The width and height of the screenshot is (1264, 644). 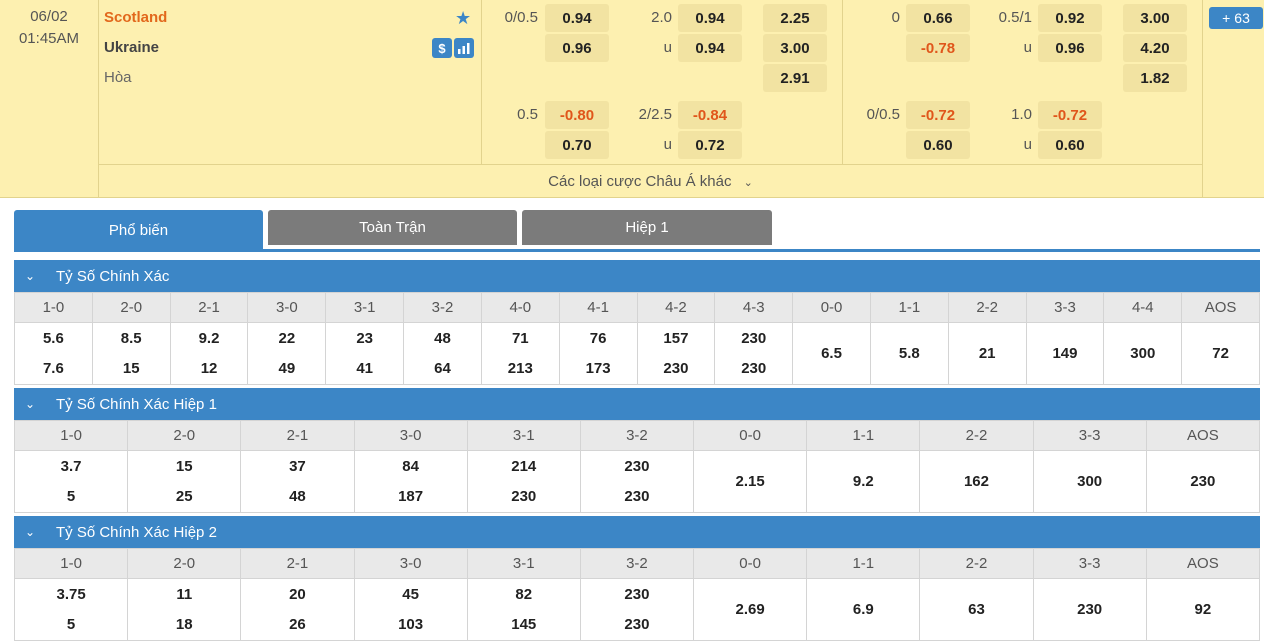 I want to click on odd-value: 92, so click(x=1203, y=610).